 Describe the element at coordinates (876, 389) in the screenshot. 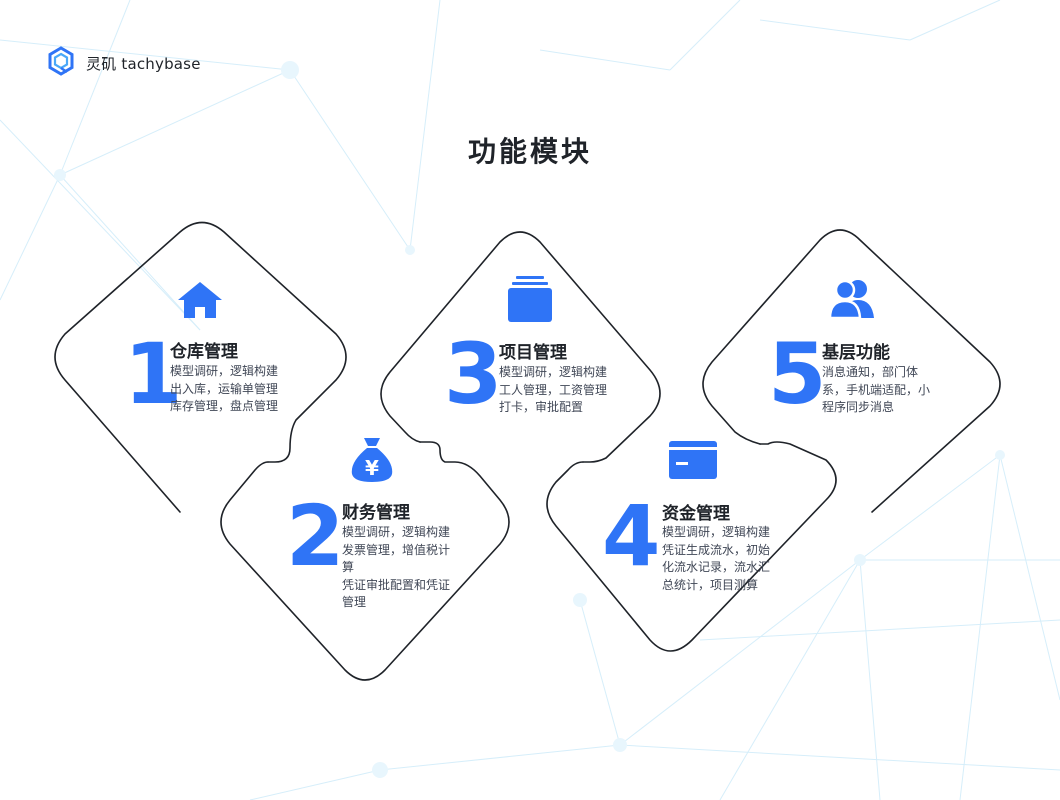

I see `module-description: 消息通知，部门体 系，手机端适配，小 程序同步消息` at that location.